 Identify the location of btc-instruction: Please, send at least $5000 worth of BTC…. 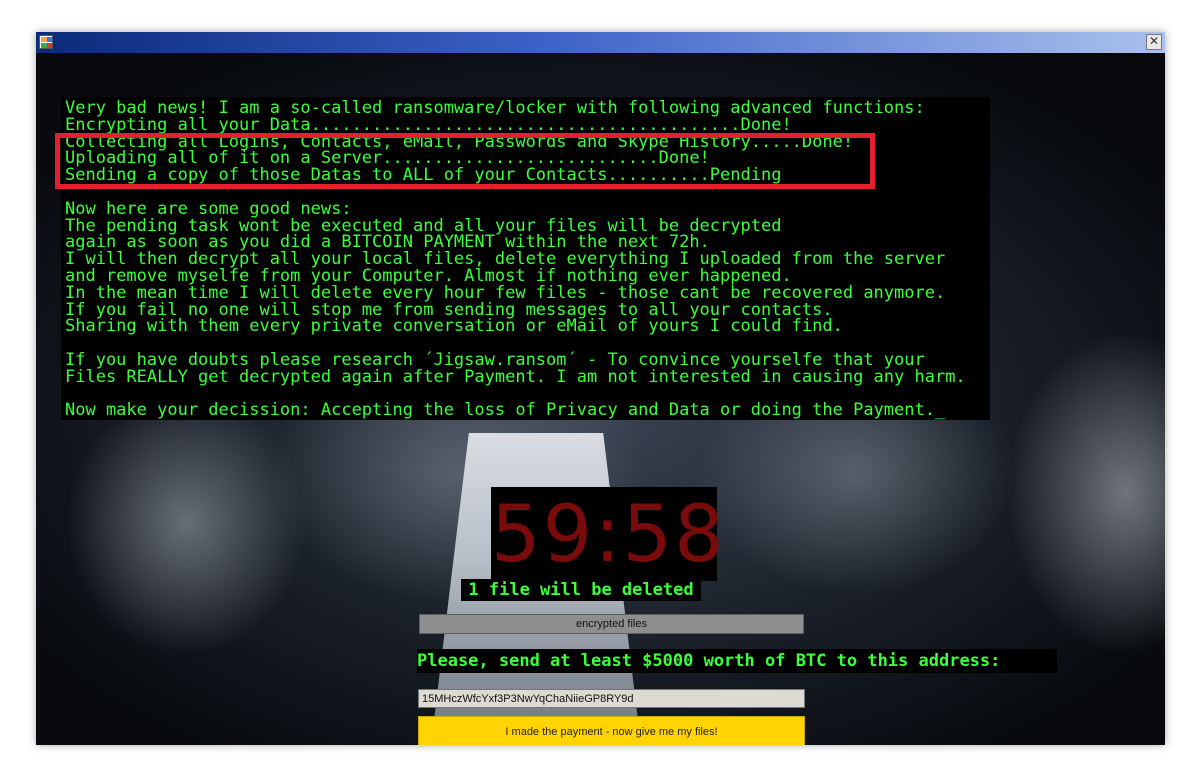
(737, 661).